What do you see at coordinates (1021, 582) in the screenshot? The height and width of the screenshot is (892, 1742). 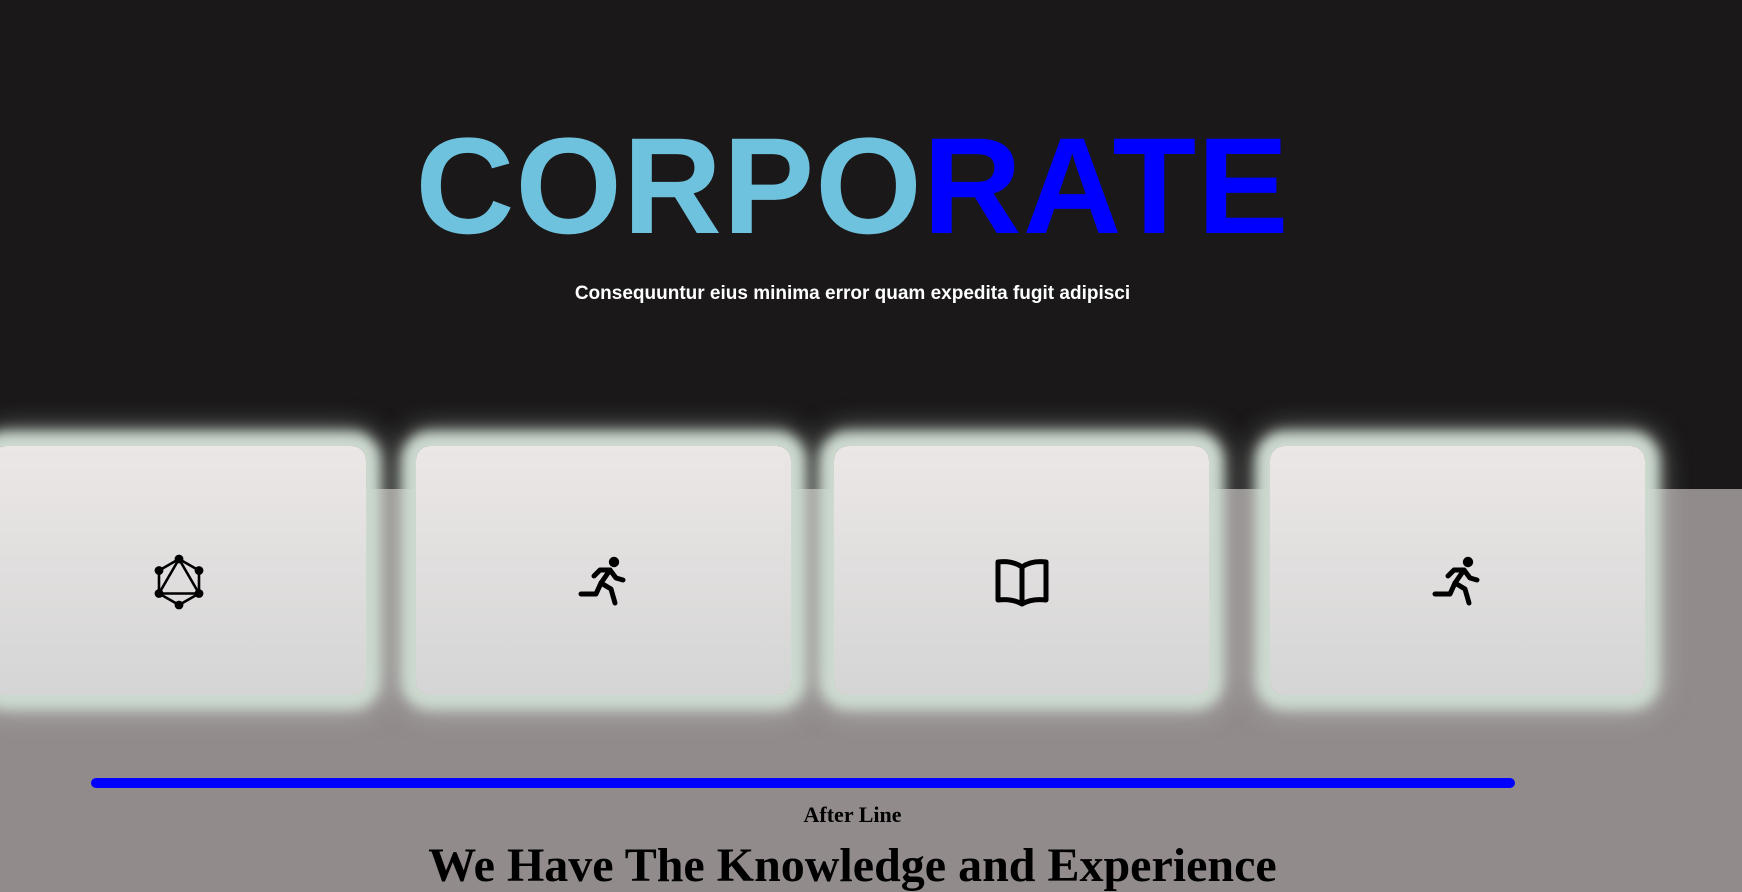 I see `open-book-icon` at bounding box center [1021, 582].